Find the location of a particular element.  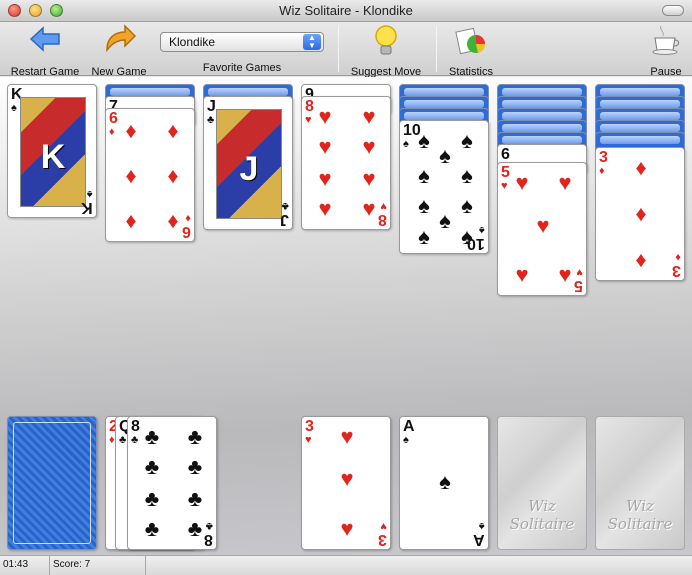

foundation-1-three-of-hearts: 3 ♥ ♥ ♥ ♥ 3 ♥ is located at coordinates (346, 483).